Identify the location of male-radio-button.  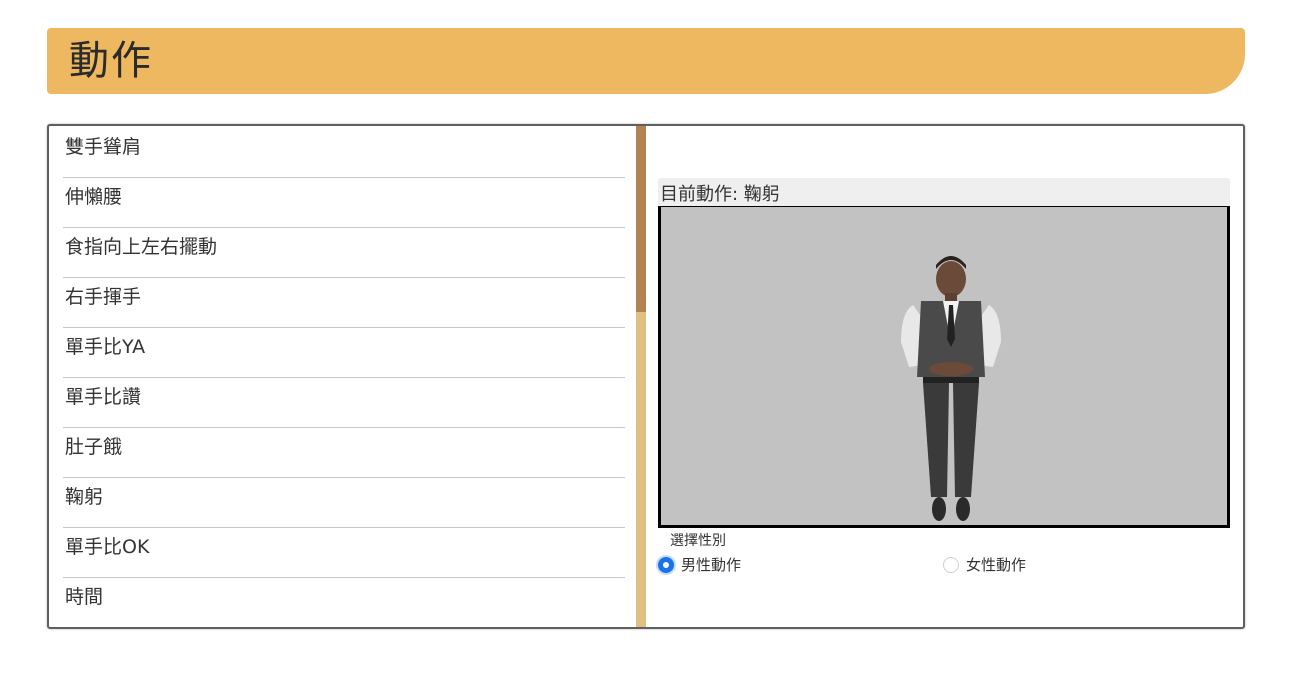
(666, 564).